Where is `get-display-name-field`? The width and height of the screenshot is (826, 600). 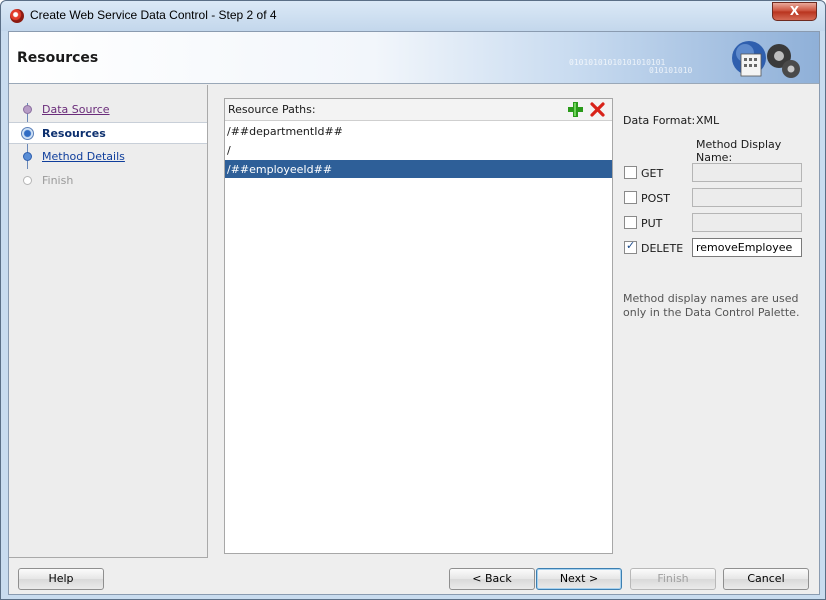
get-display-name-field is located at coordinates (747, 172).